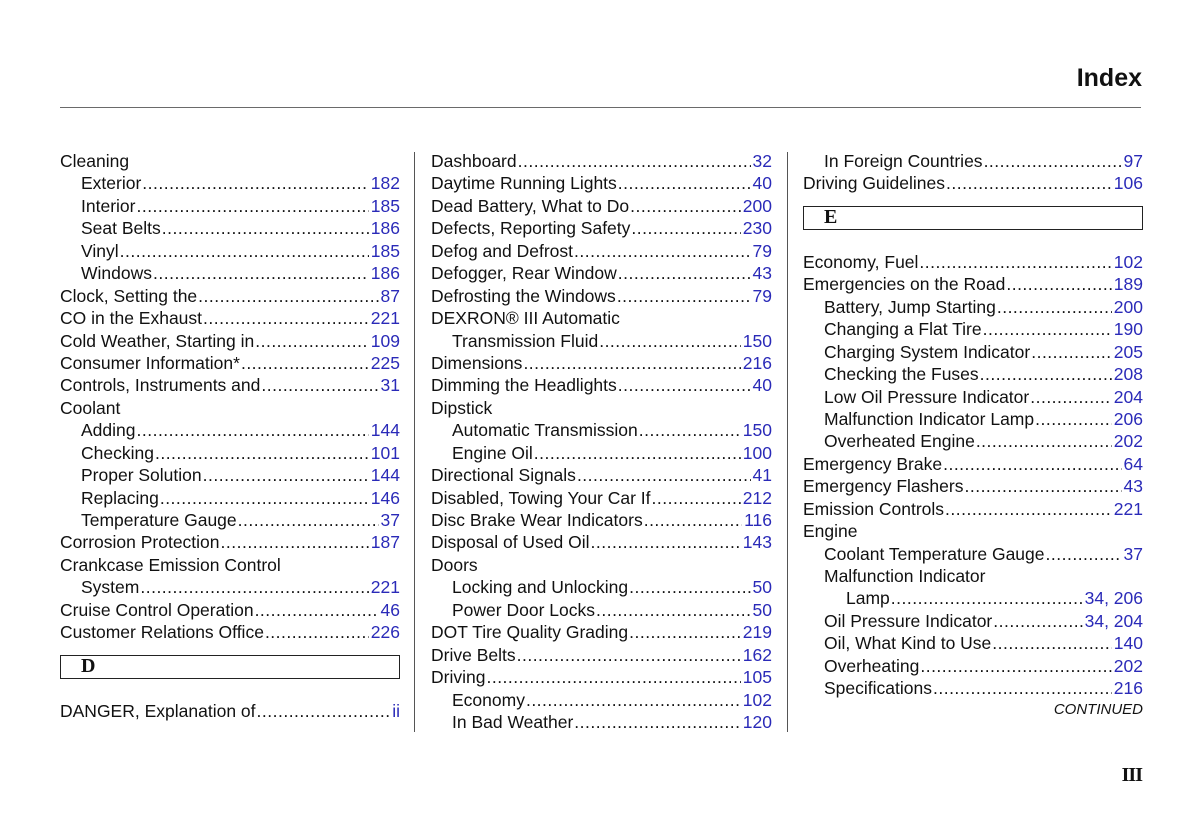  What do you see at coordinates (1128, 419) in the screenshot?
I see `page-reference-link: 206` at bounding box center [1128, 419].